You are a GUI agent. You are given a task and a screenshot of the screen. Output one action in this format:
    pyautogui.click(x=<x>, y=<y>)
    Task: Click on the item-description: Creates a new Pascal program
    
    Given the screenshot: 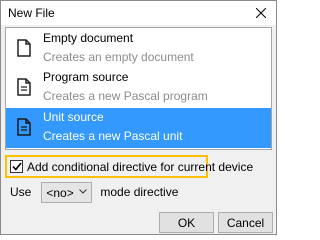 What is the action you would take?
    pyautogui.click(x=125, y=96)
    